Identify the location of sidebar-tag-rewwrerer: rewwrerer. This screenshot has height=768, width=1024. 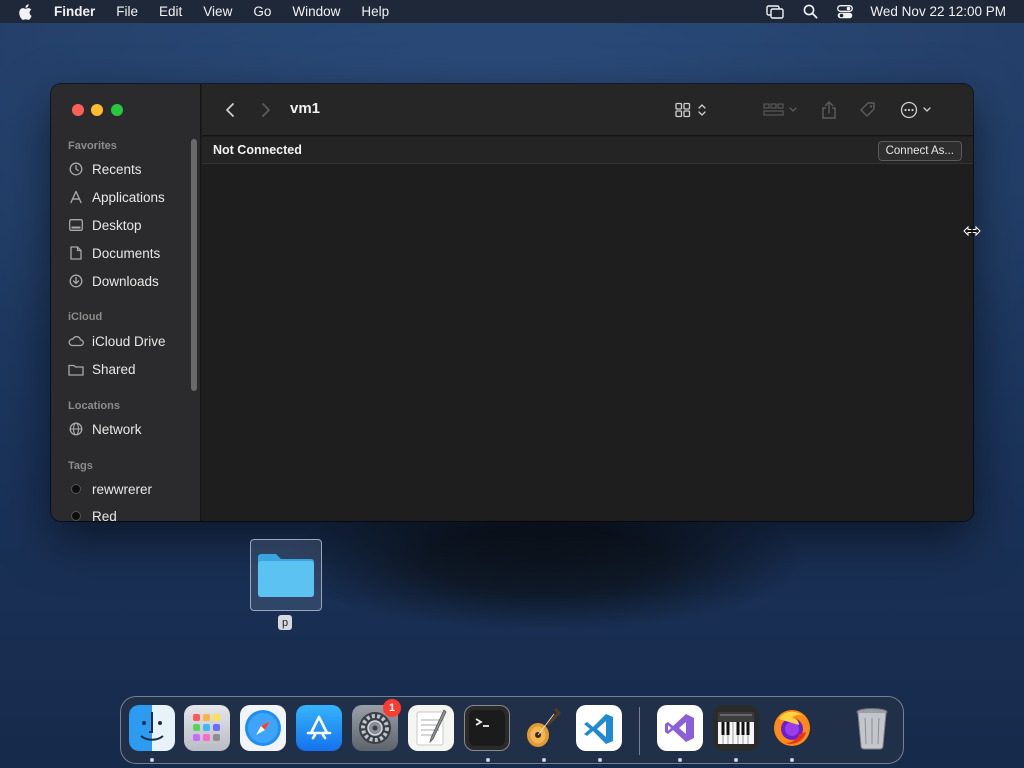
(110, 489).